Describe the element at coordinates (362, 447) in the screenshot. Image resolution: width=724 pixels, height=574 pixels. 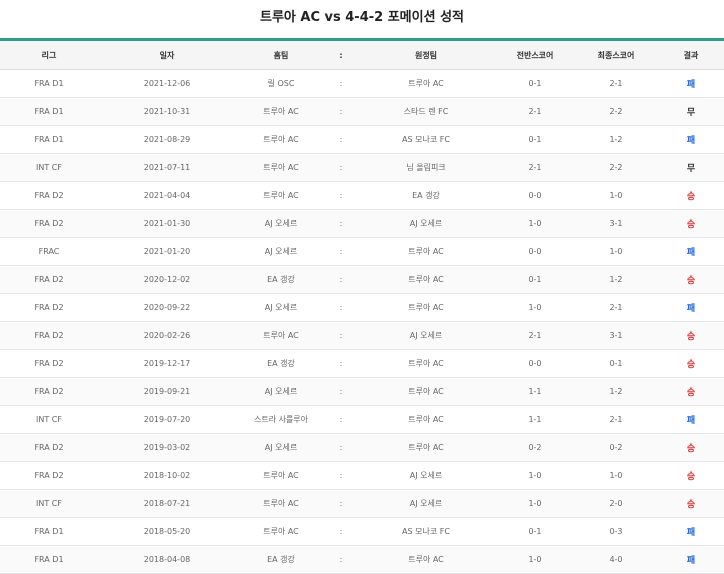
I see `table-row: FRA D2 2019-03-02 AJ 오세르: 트루아 AC 0-2 0-2 승` at that location.